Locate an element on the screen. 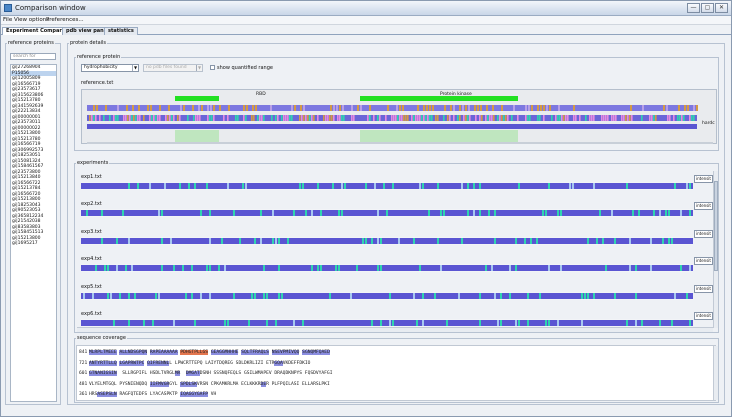 The width and height of the screenshot is (732, 417). reference-sequence-view: RBD Protein kinase hardc is located at coordinates (399, 116).